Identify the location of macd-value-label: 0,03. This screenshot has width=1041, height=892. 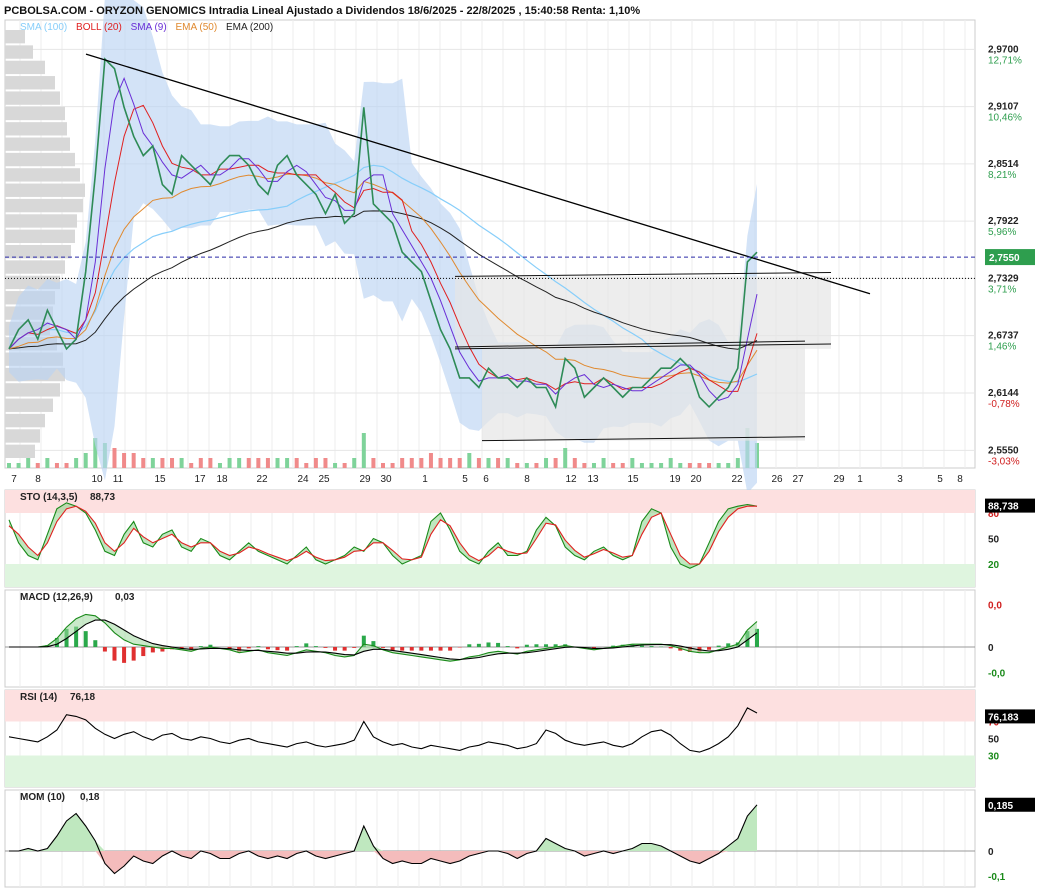
(125, 597).